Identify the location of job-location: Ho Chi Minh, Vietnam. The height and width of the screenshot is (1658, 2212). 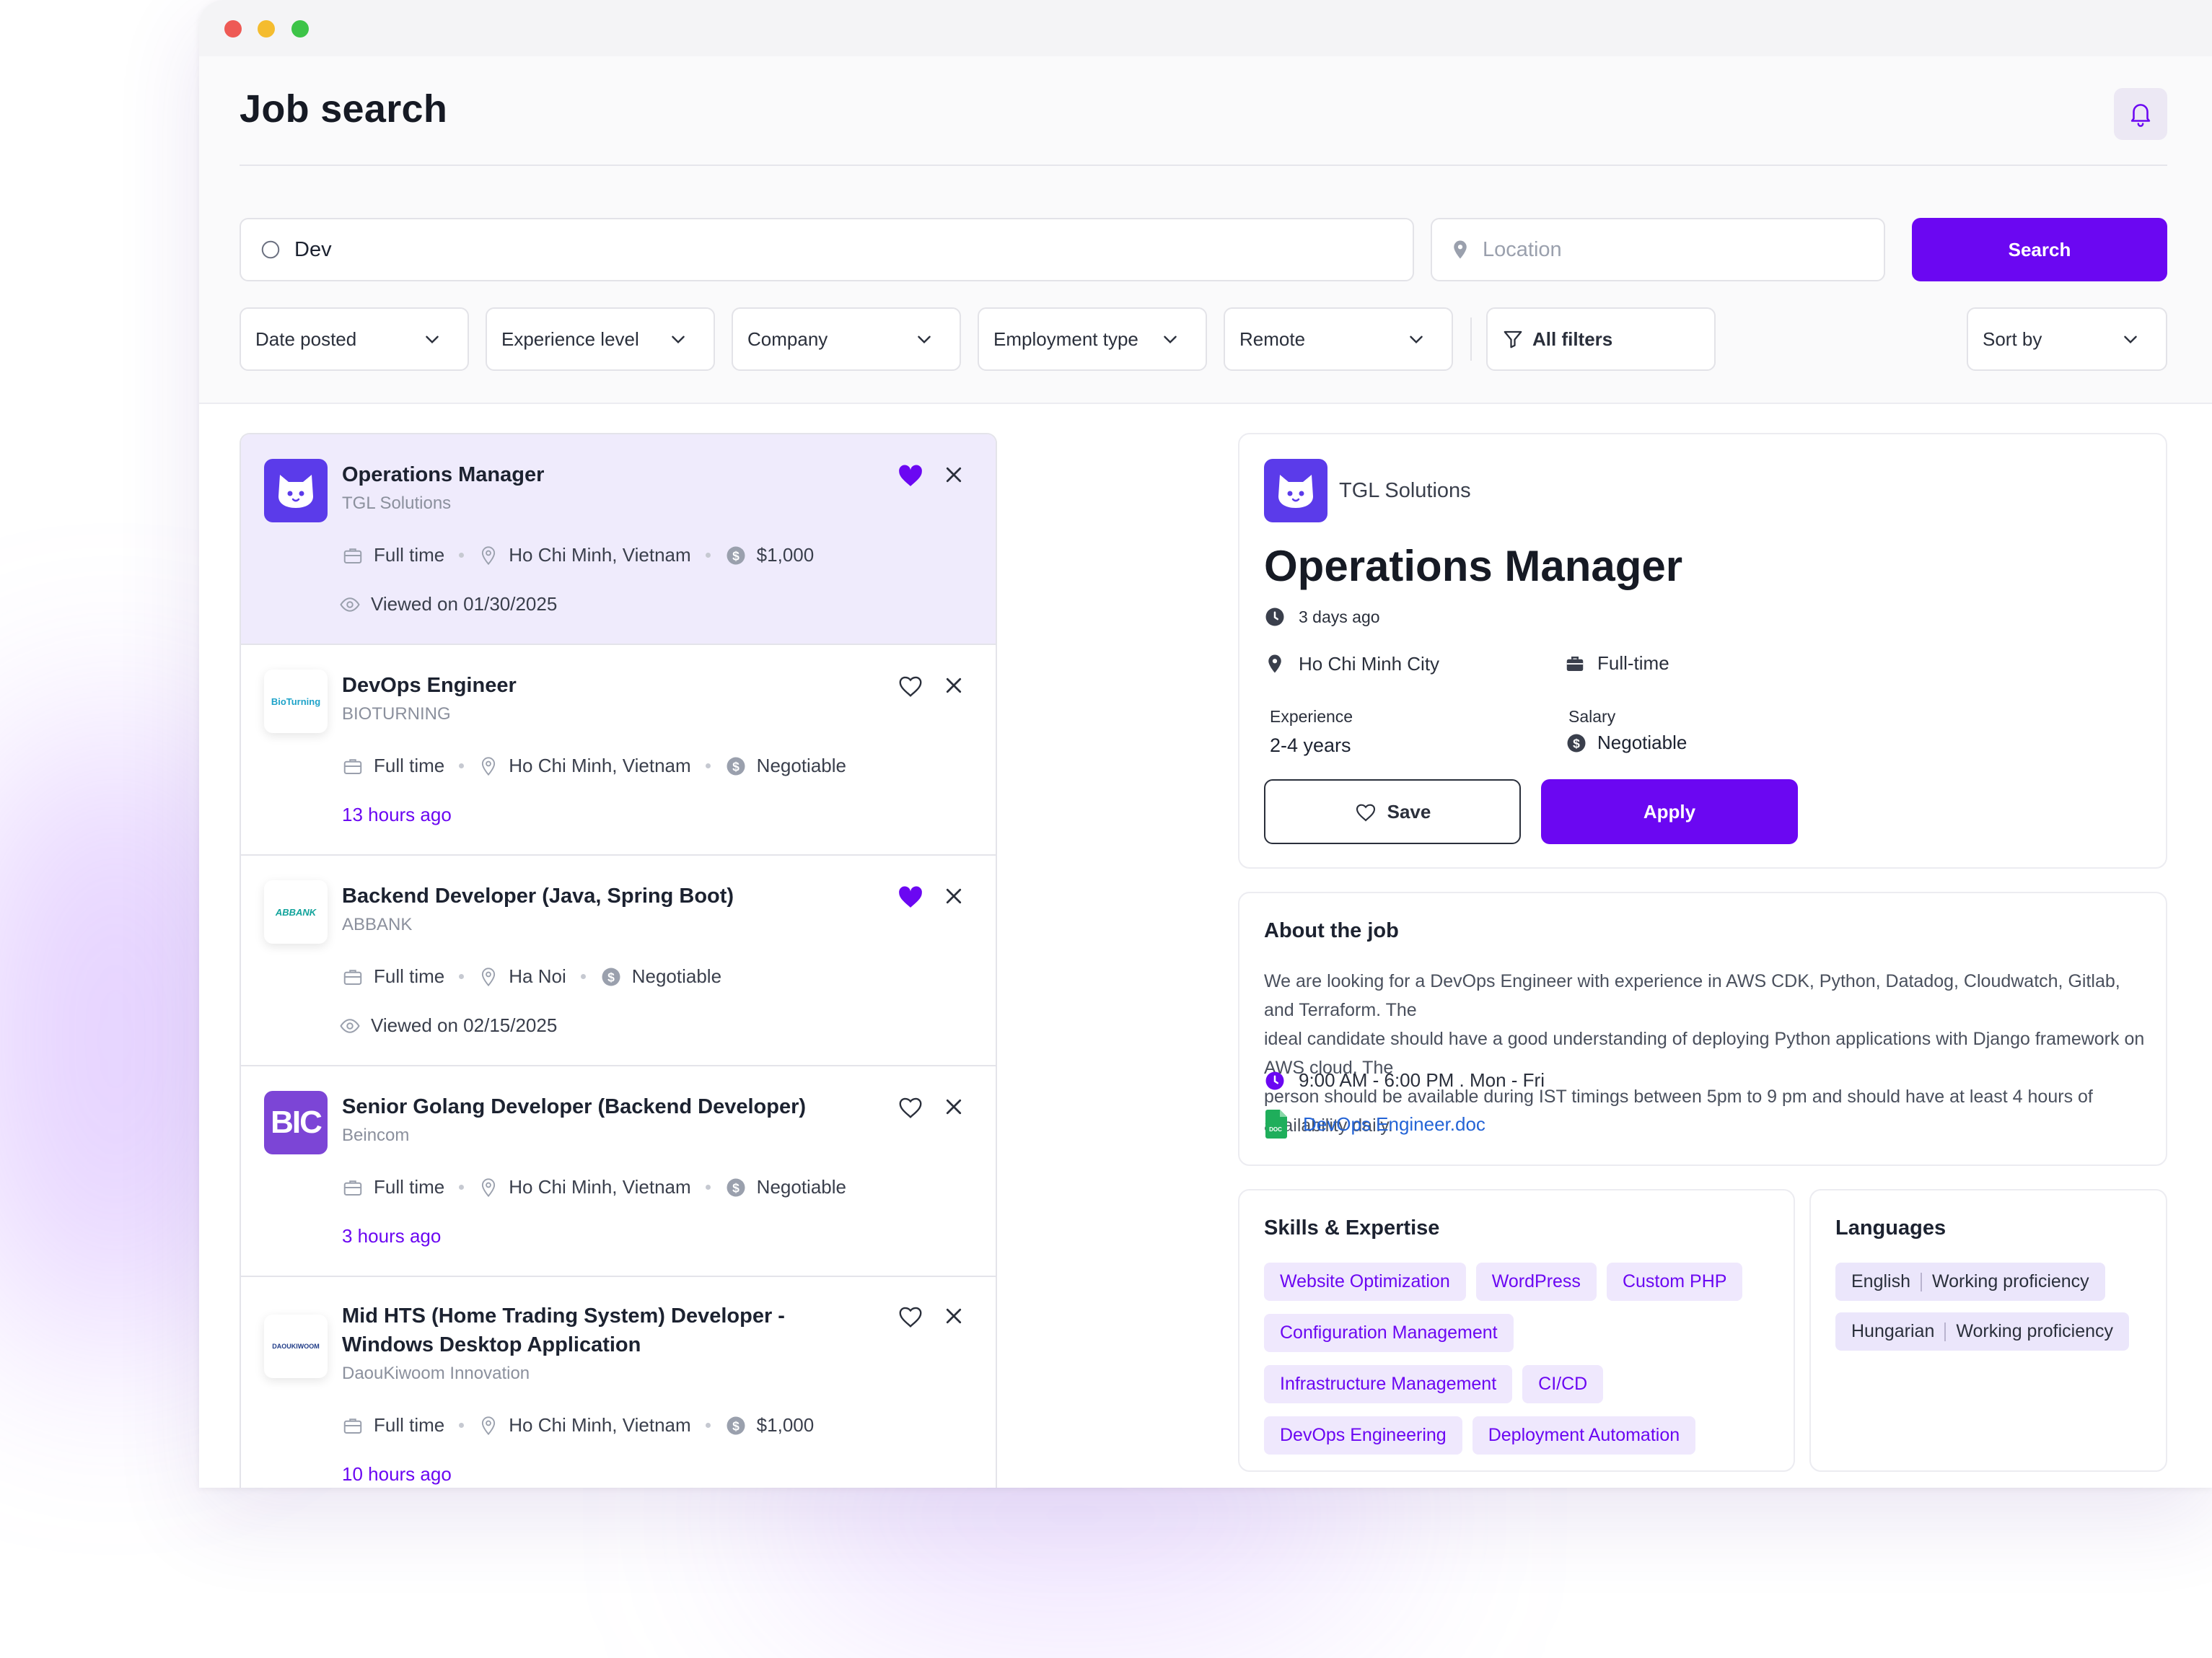
(600, 555).